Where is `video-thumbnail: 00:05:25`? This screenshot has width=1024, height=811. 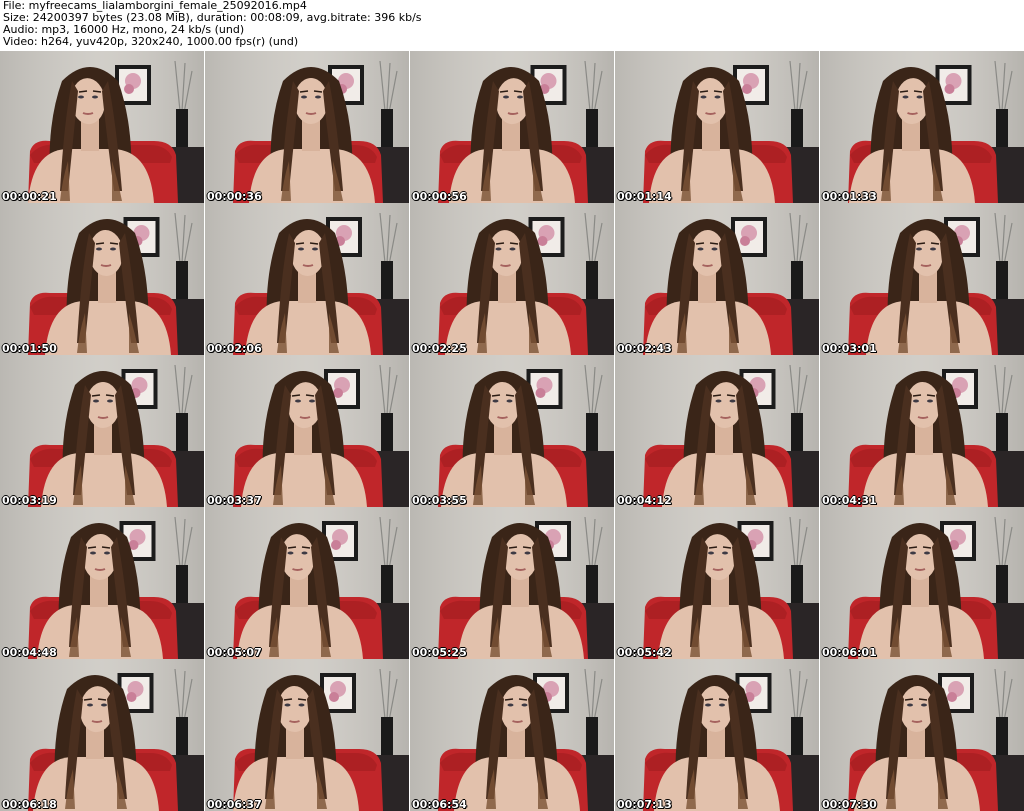
video-thumbnail: 00:05:25 is located at coordinates (512, 583).